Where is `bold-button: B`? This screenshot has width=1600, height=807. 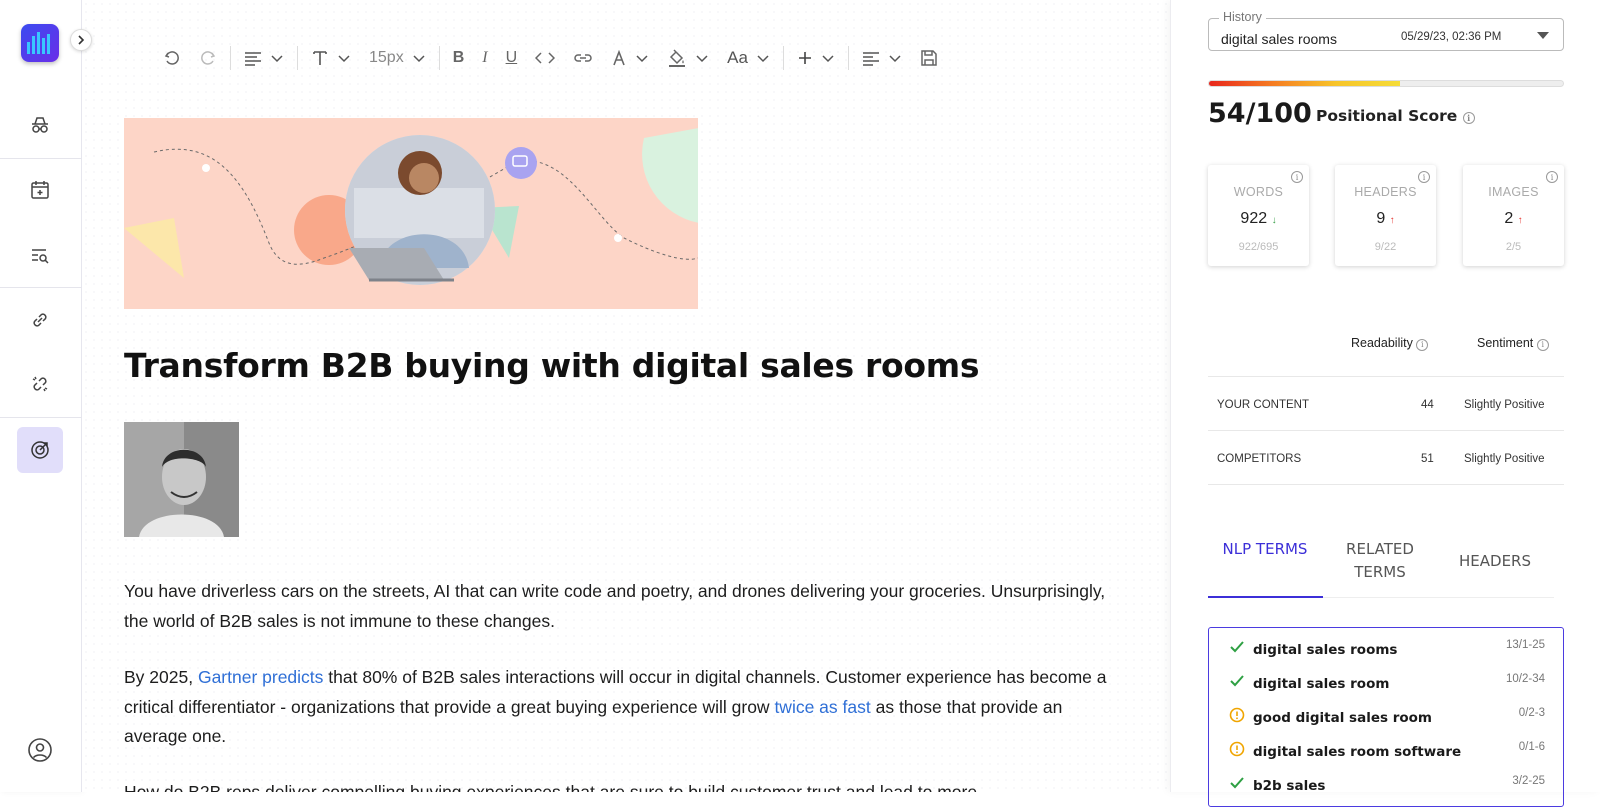 bold-button: B is located at coordinates (459, 58).